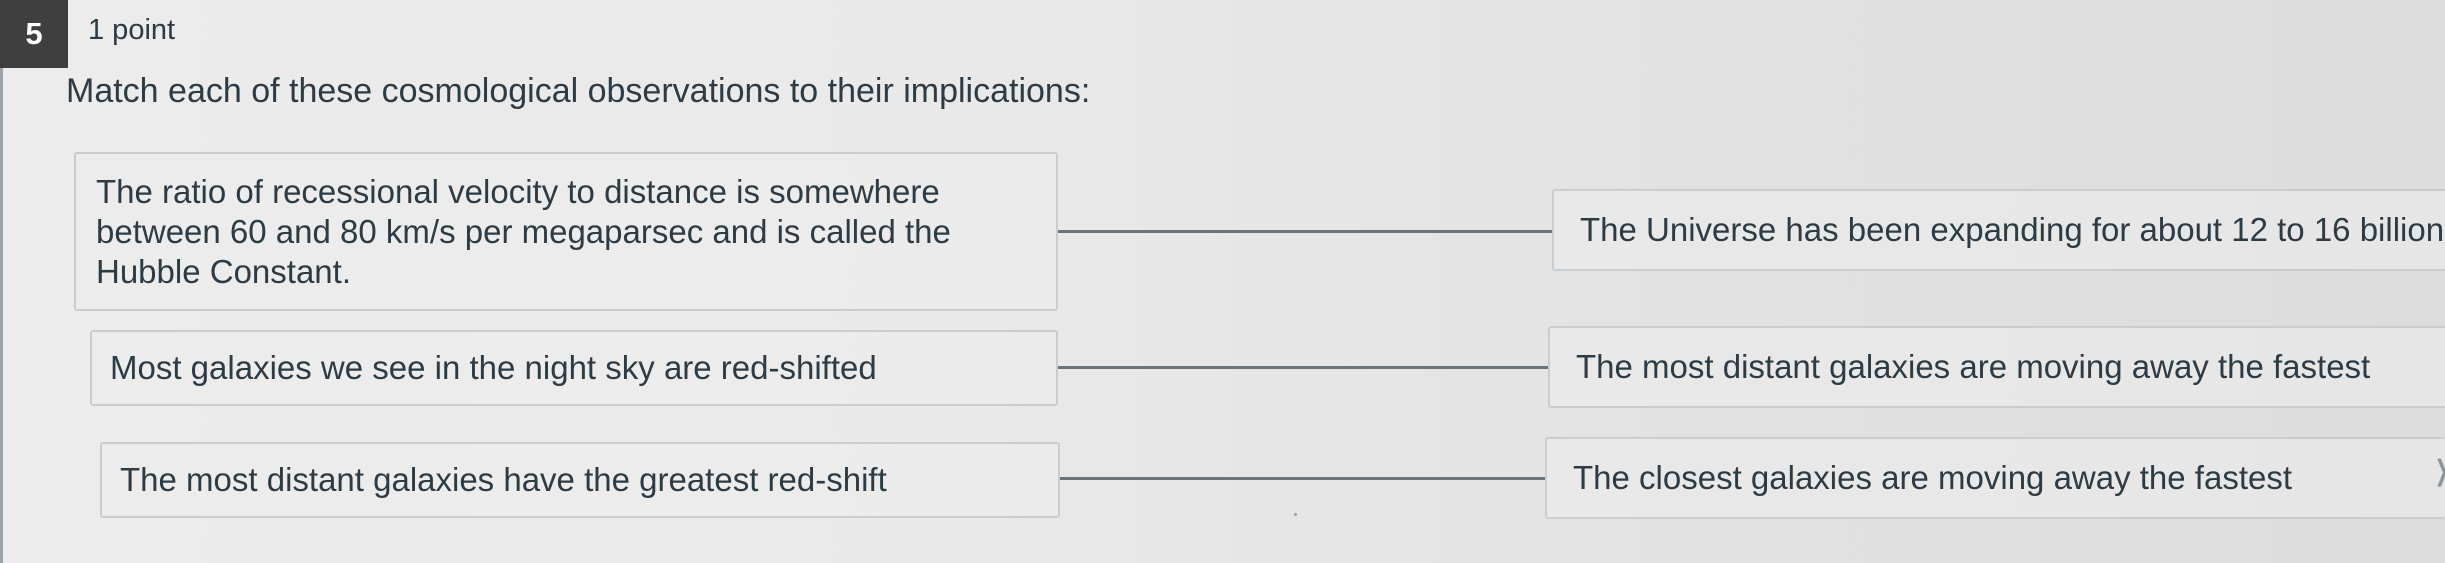  I want to click on chevron-right-icon: ❯, so click(2440, 470).